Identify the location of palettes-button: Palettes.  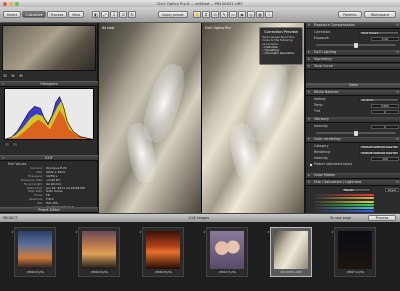
(350, 14).